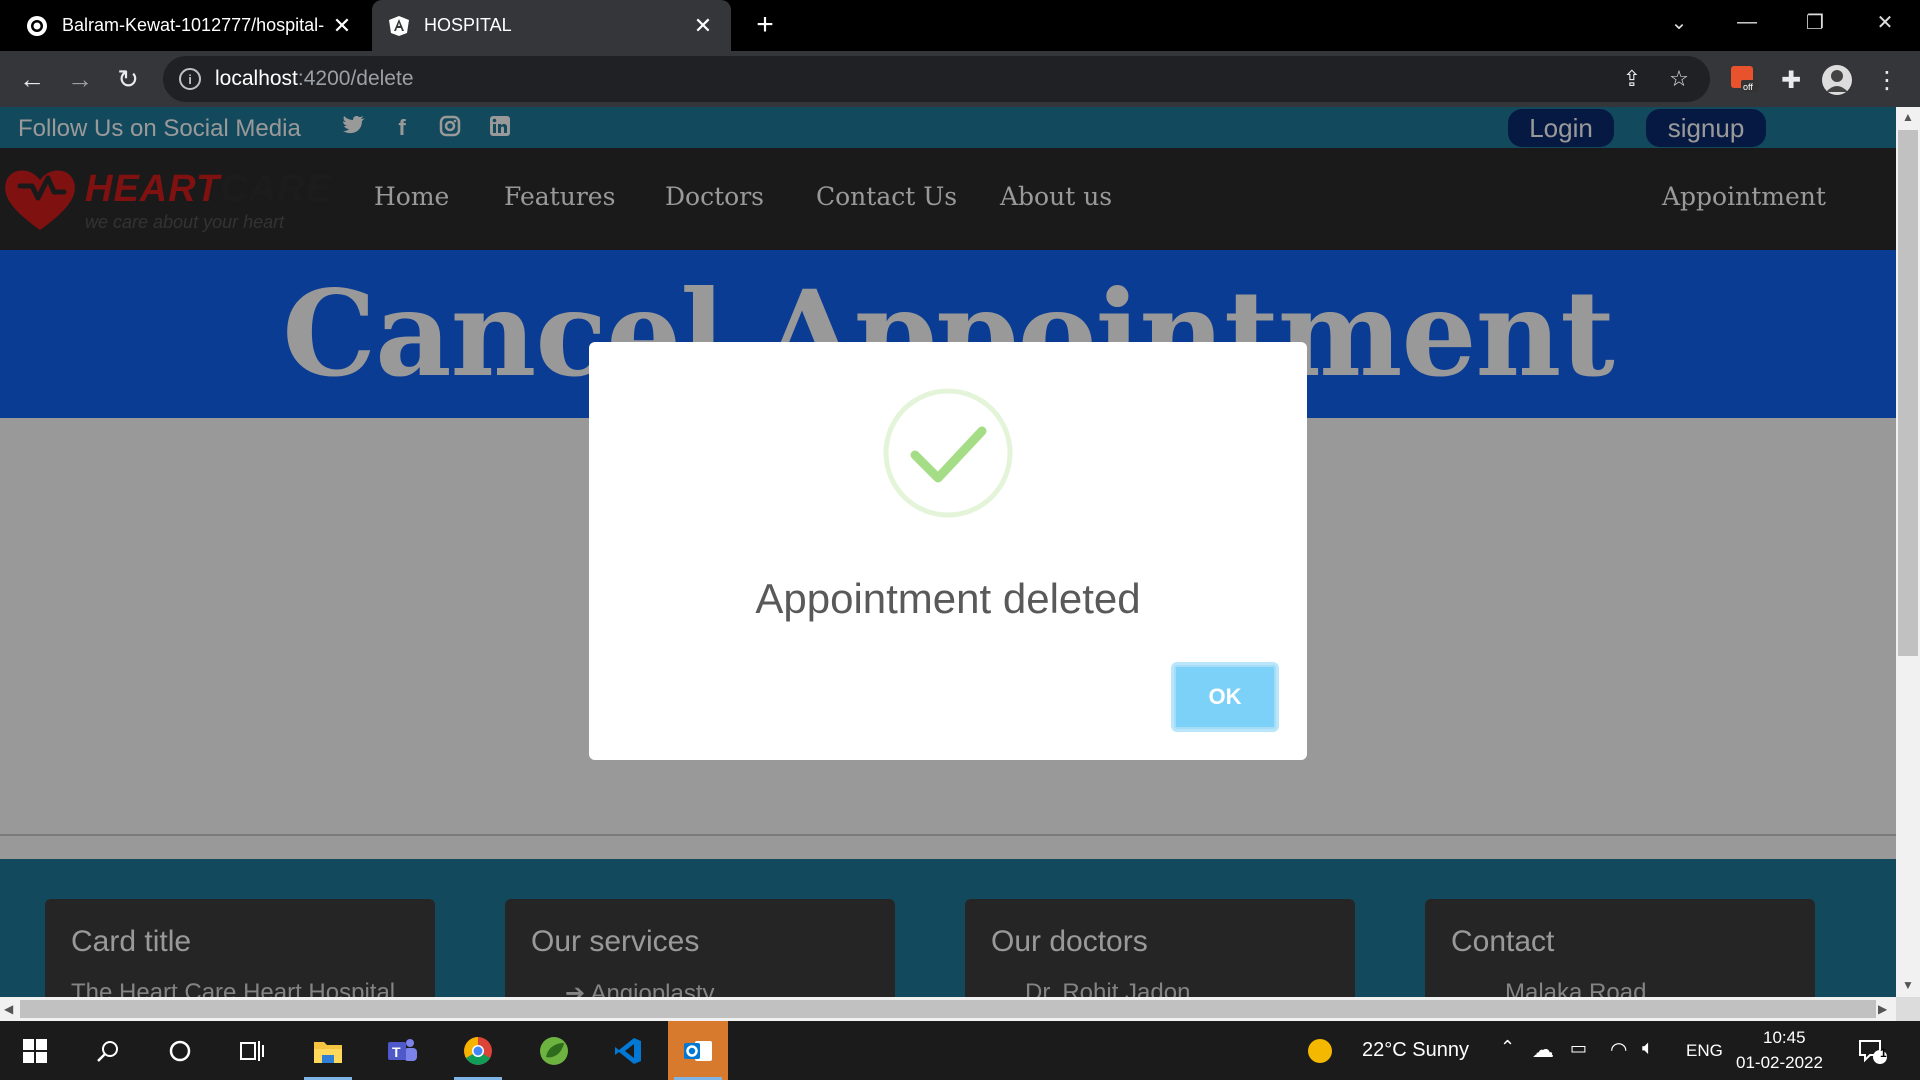  Describe the element at coordinates (1748, 87) in the screenshot. I see `svg-text: off` at that location.